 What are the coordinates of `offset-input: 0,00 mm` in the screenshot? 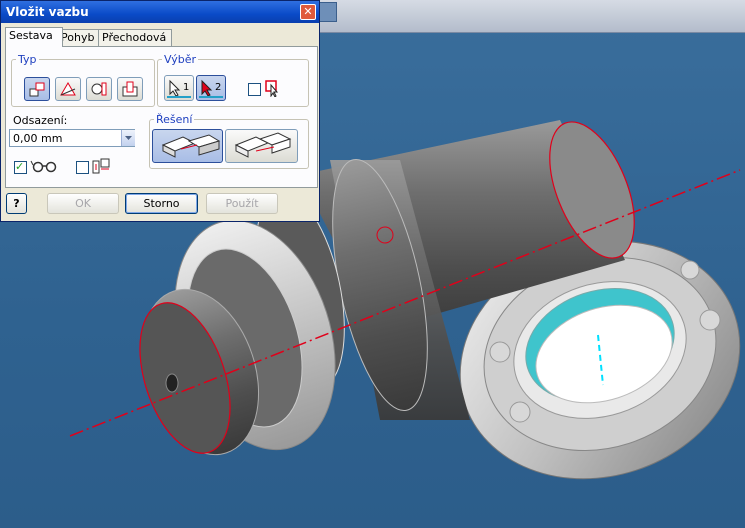 It's located at (72, 138).